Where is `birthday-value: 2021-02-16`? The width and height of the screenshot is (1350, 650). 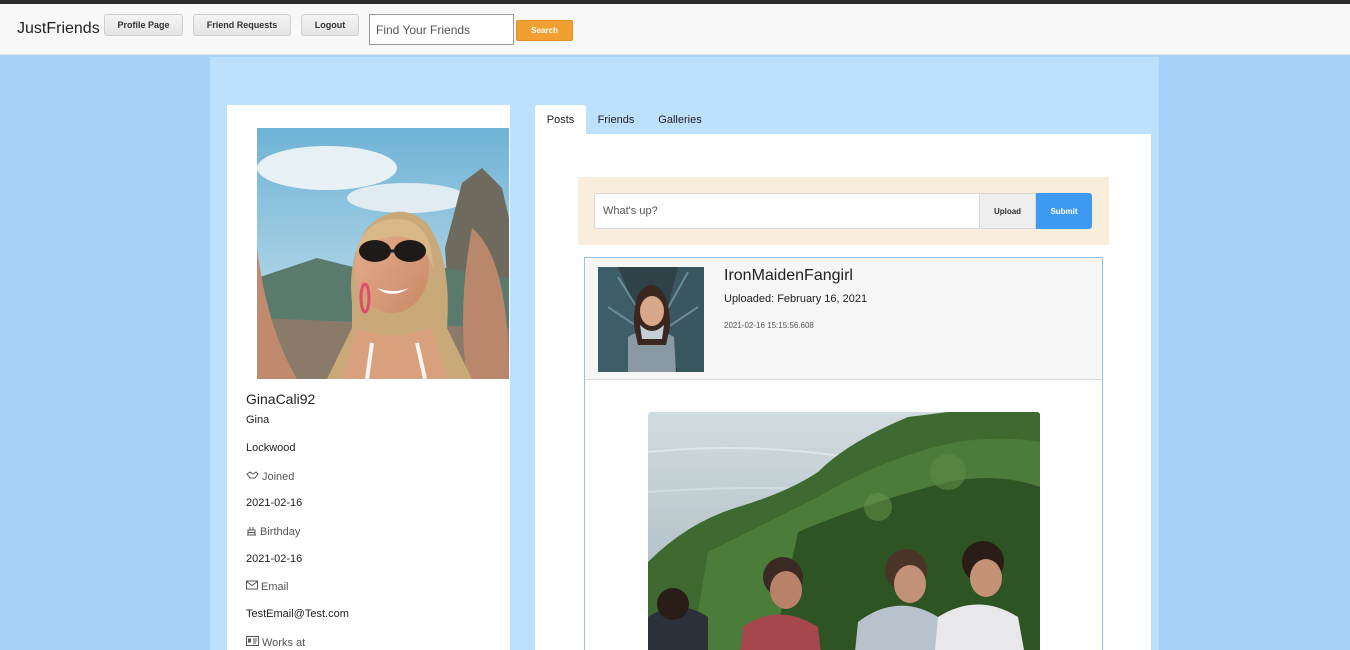
birthday-value: 2021-02-16 is located at coordinates (274, 559).